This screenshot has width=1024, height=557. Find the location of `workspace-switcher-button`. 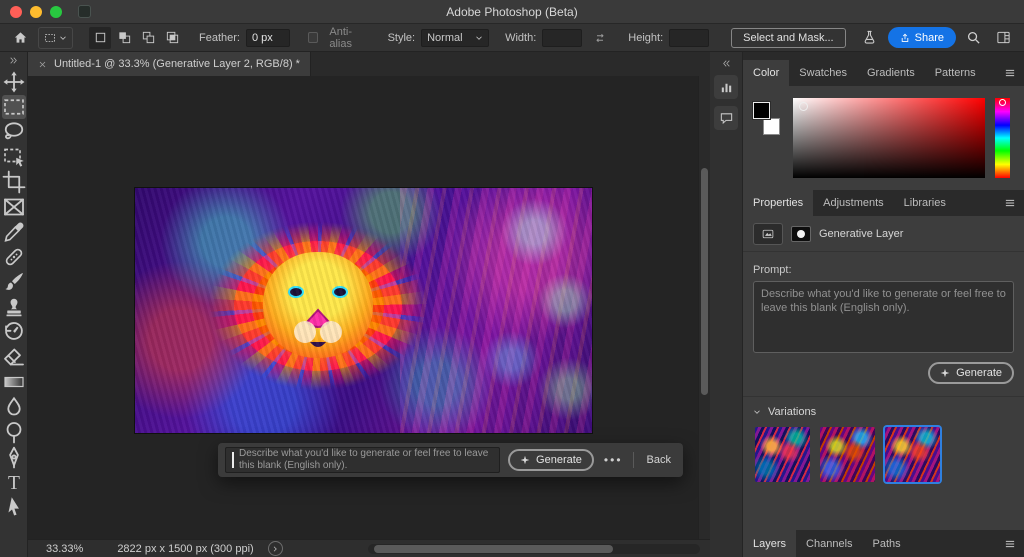

workspace-switcher-button is located at coordinates (1004, 38).